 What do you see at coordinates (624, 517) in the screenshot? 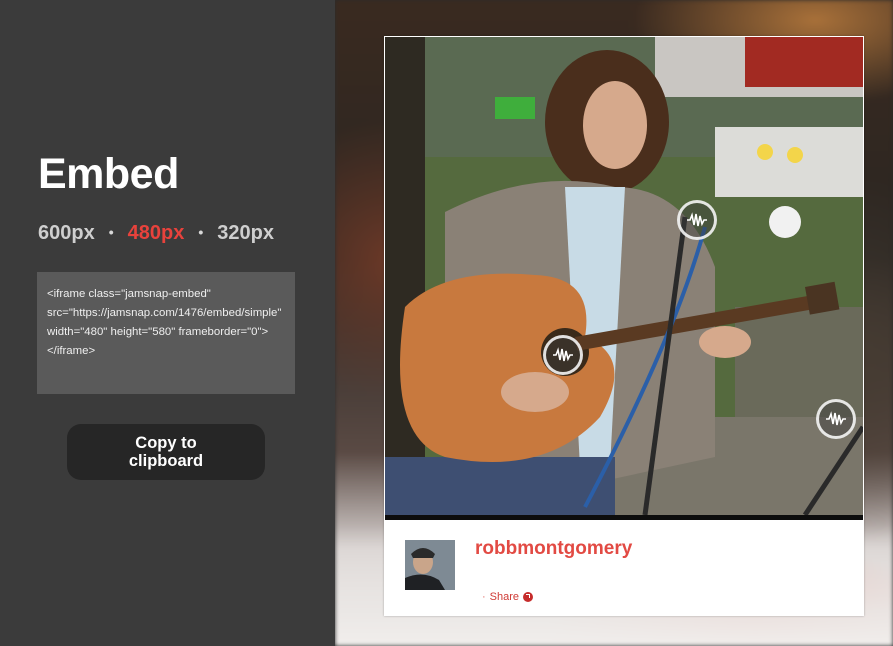
I see `photo-divider-bar` at bounding box center [624, 517].